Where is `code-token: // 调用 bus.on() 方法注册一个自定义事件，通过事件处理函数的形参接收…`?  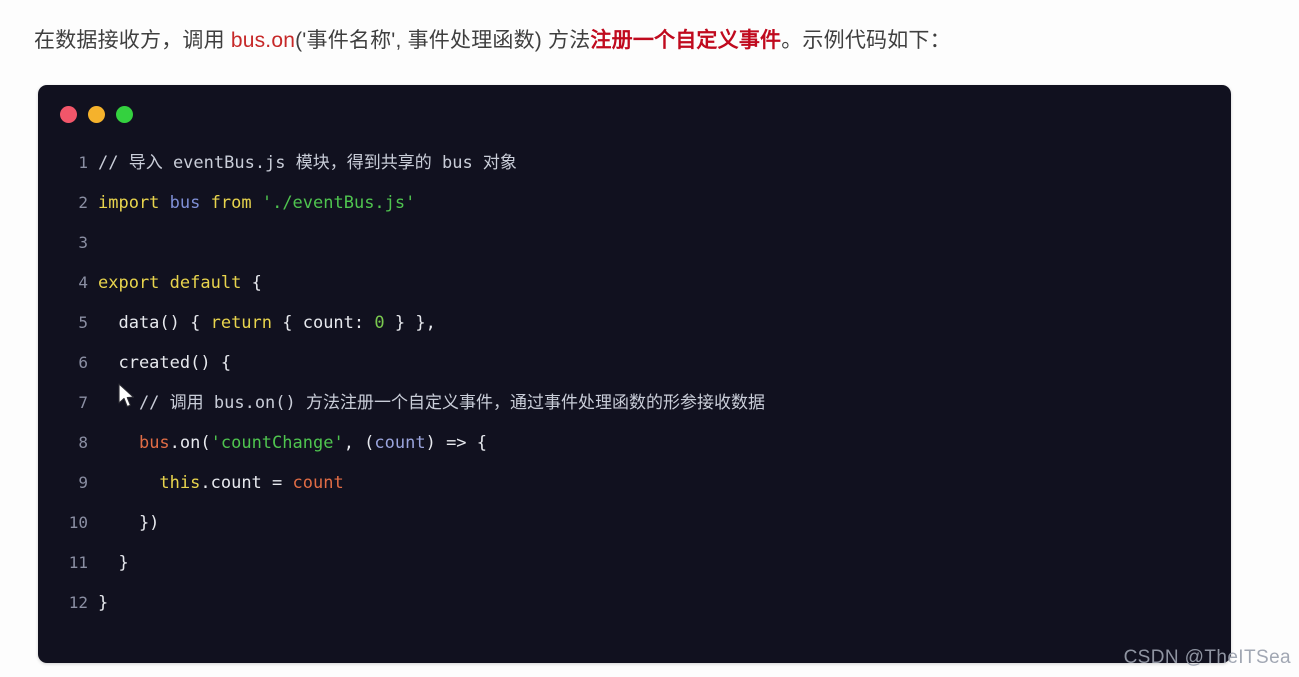 code-token: // 调用 bus.on() 方法注册一个自定义事件，通过事件处理函数的形参接收… is located at coordinates (431, 403).